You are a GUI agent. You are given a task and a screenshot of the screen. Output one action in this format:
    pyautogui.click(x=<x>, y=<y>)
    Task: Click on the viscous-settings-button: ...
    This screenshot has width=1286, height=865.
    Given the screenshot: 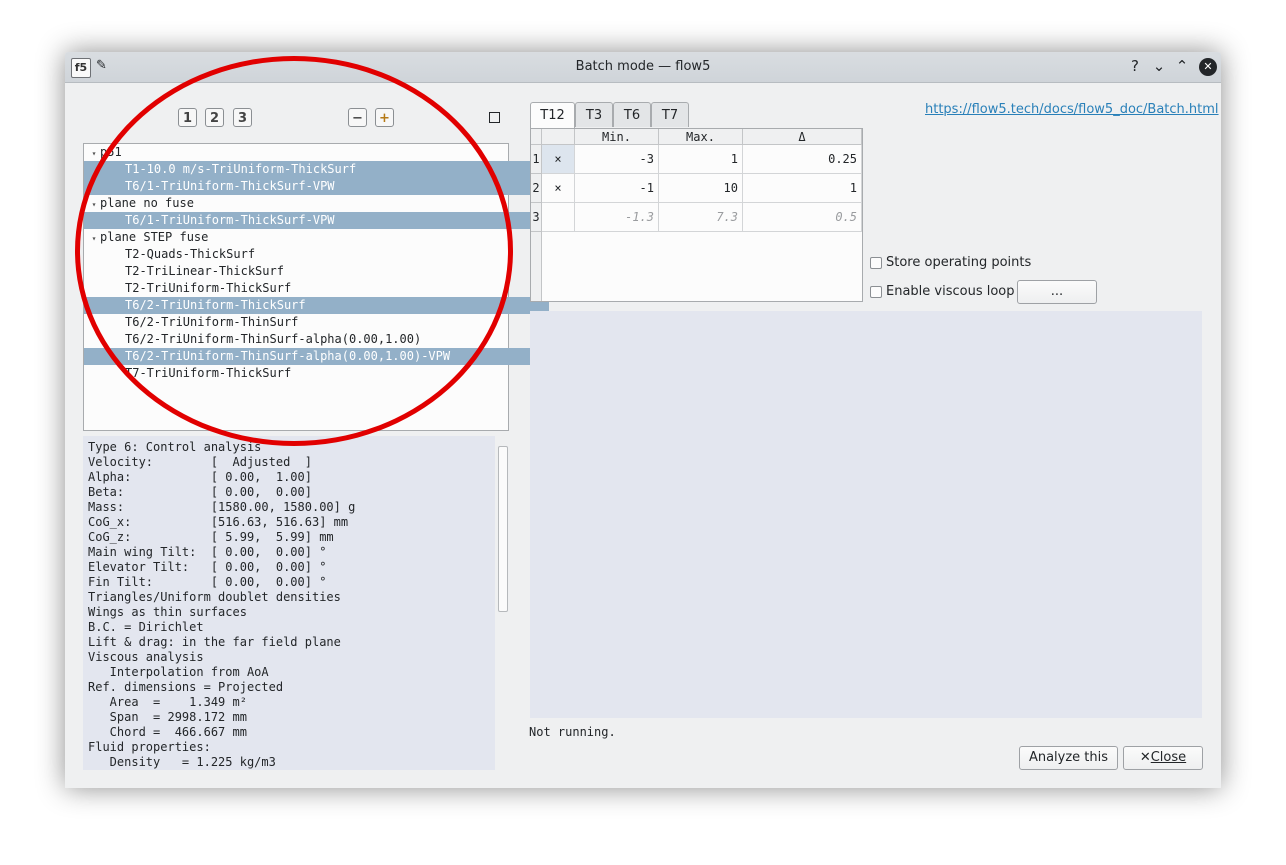 What is the action you would take?
    pyautogui.click(x=1057, y=292)
    